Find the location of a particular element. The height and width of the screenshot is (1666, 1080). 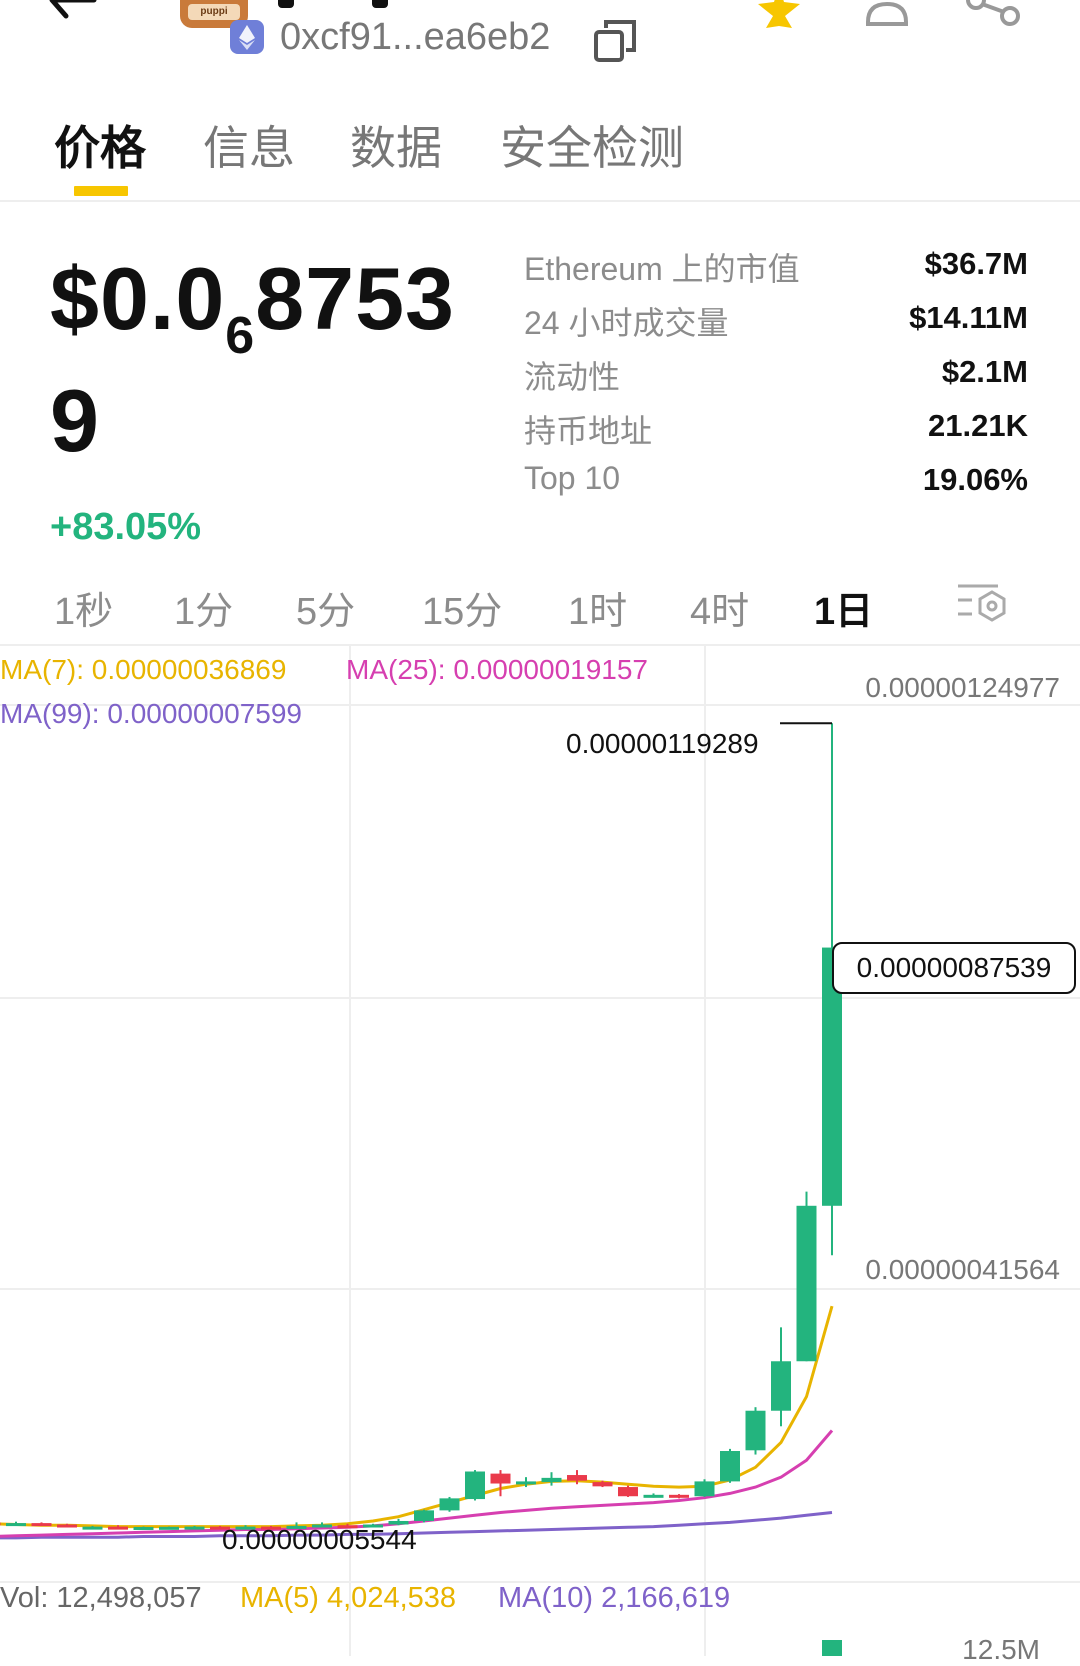

price-wrapped-digit: 9 is located at coordinates (74, 420).